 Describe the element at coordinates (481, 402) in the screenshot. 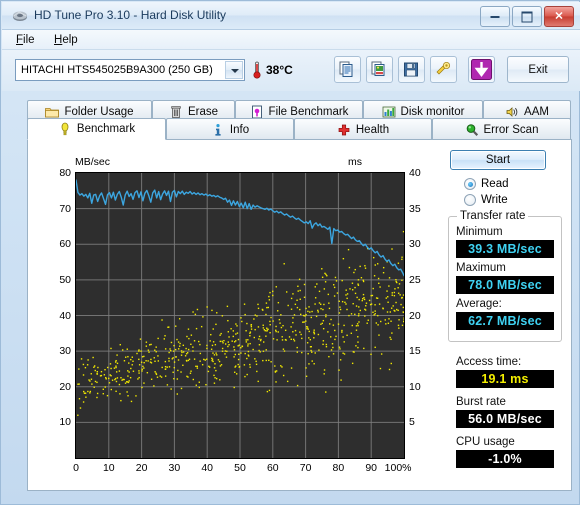

I see `burst-rate-label: Burst rate` at that location.